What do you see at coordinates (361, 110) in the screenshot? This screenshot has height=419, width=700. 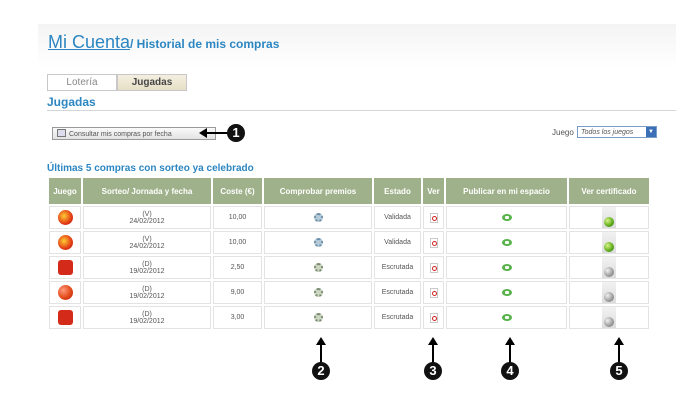 I see `section-divider` at bounding box center [361, 110].